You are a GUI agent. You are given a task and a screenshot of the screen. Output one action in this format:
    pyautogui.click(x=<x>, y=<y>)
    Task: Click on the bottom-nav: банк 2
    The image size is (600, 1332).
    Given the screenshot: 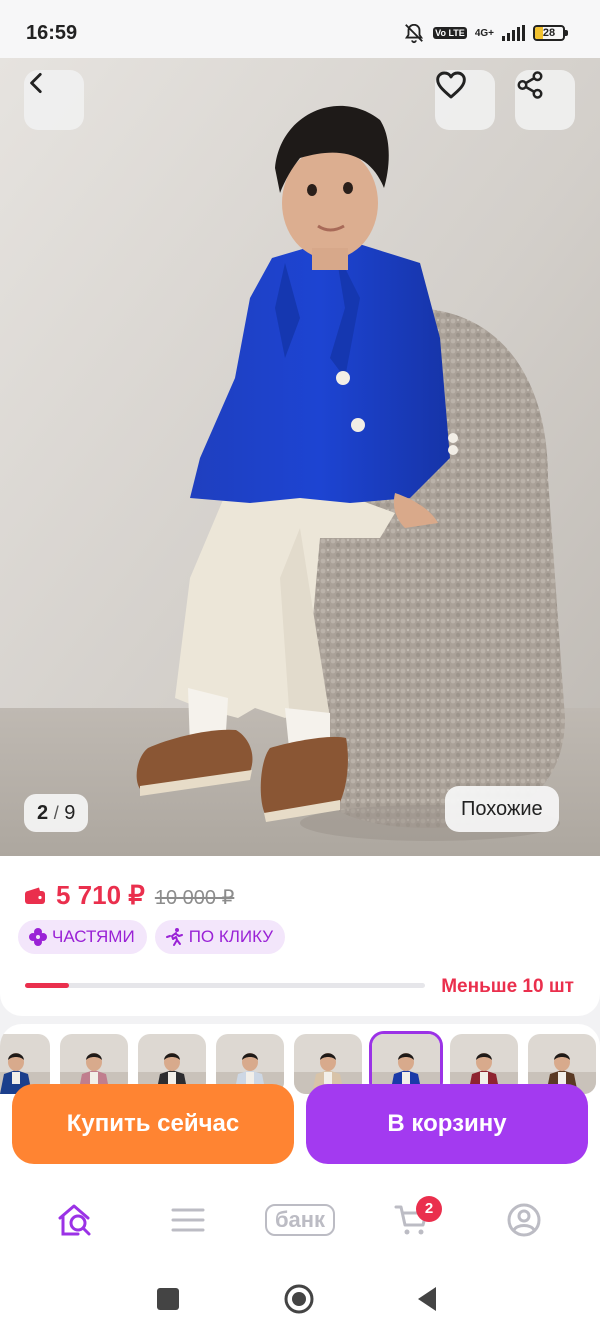 What is the action you would take?
    pyautogui.click(x=300, y=1220)
    